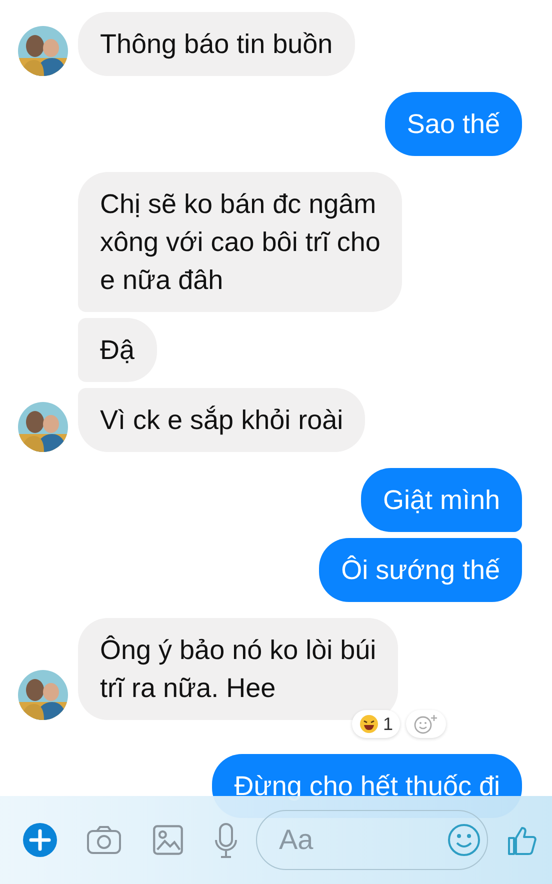 The image size is (552, 884). I want to click on reaction-count: 1, so click(376, 724).